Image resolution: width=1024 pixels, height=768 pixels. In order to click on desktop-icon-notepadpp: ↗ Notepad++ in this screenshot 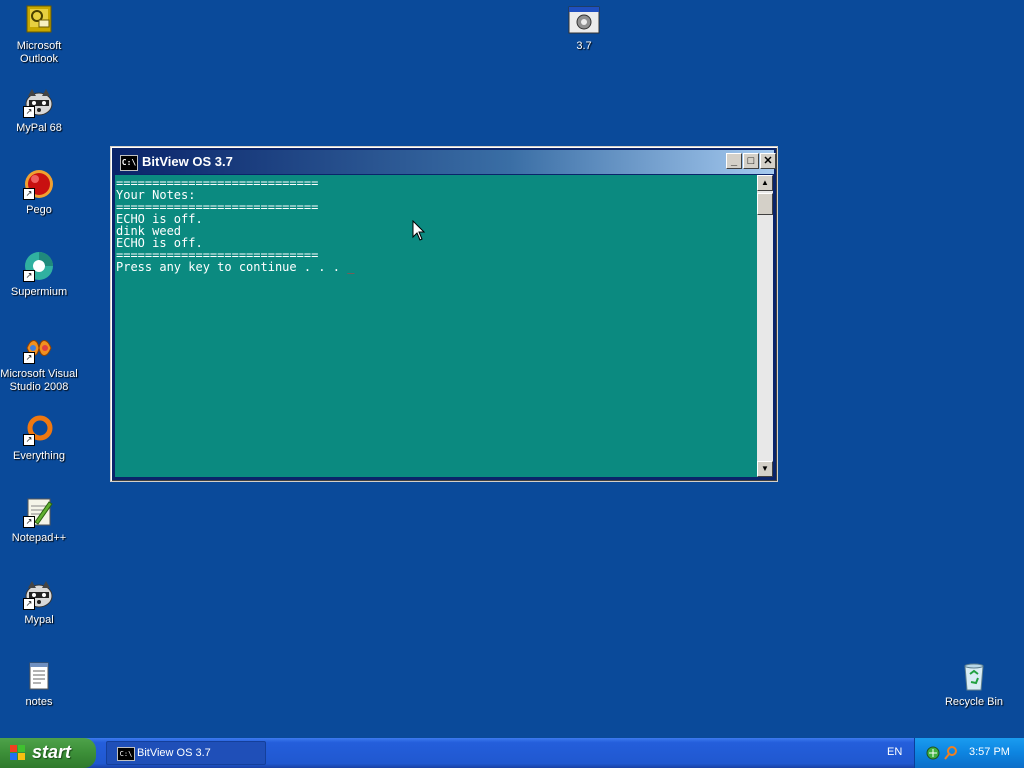, I will do `click(39, 520)`.